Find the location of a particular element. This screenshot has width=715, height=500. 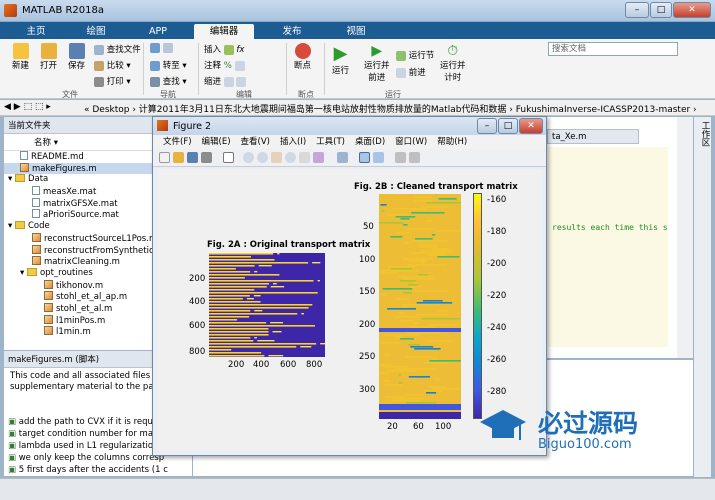

nav-arrows: ◀ ▶ ⬚ ⬚ ▸ is located at coordinates (27, 107).